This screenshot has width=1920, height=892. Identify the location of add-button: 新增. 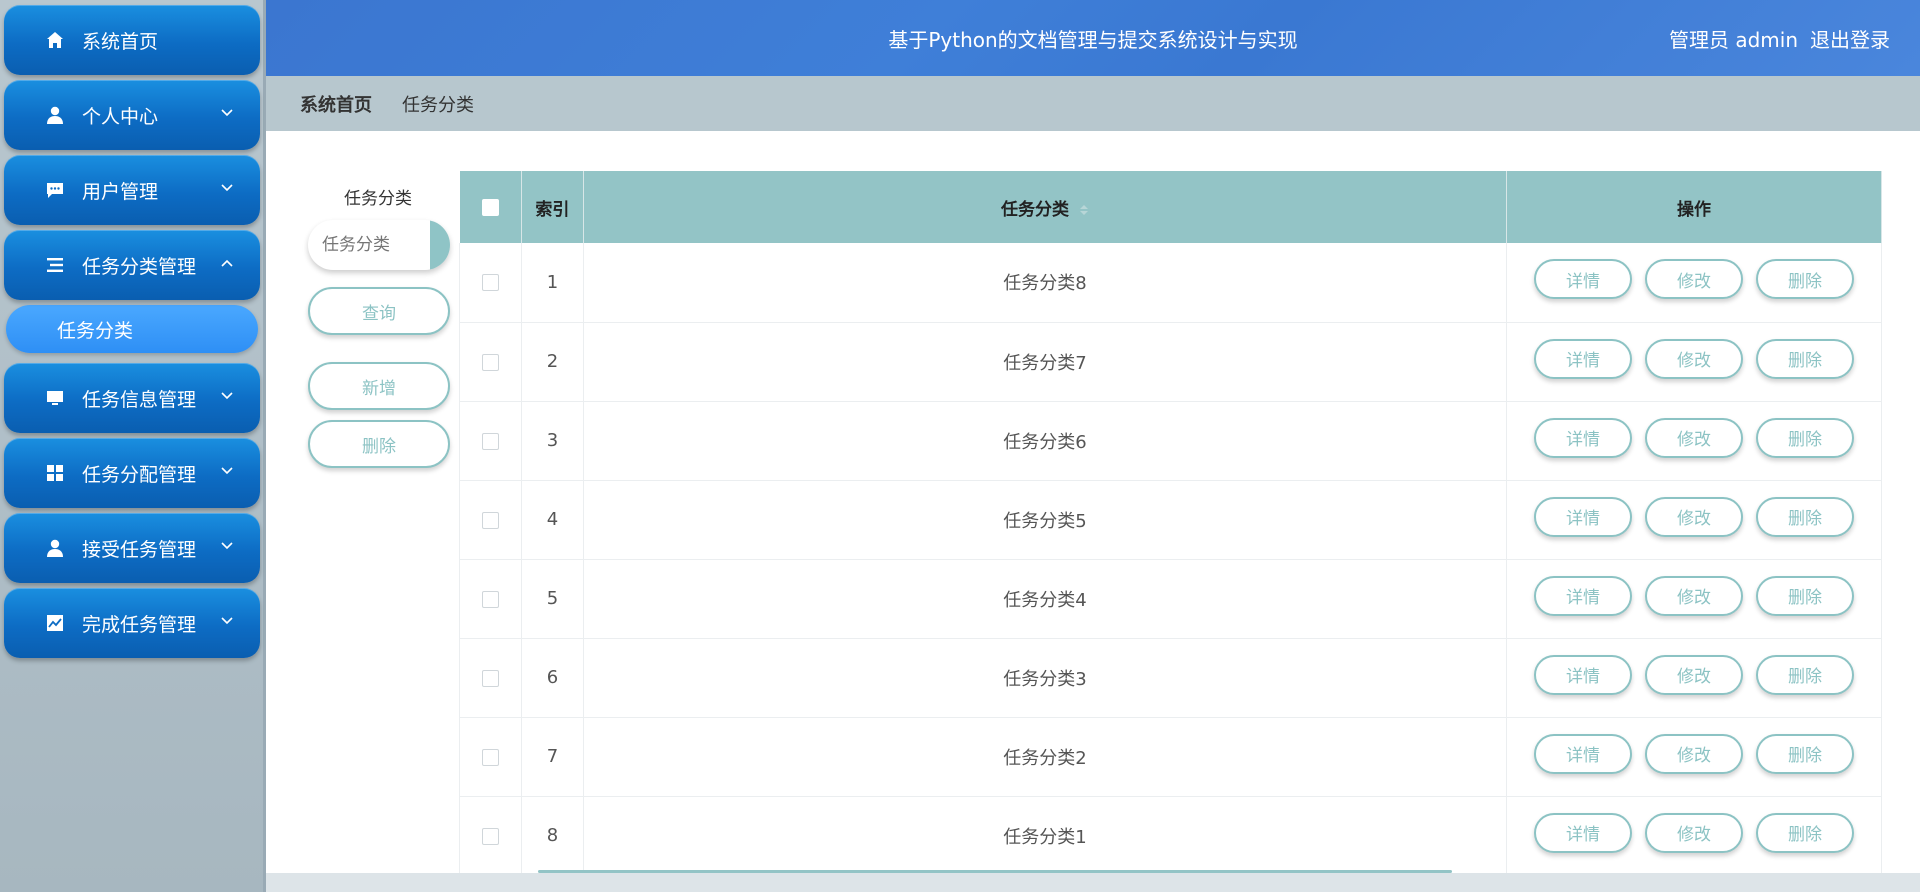
(379, 386).